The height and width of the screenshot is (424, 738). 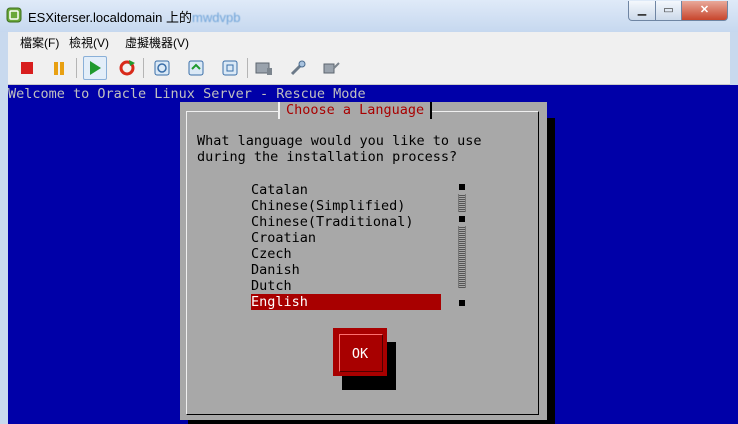 I want to click on connect-button, so click(x=332, y=68).